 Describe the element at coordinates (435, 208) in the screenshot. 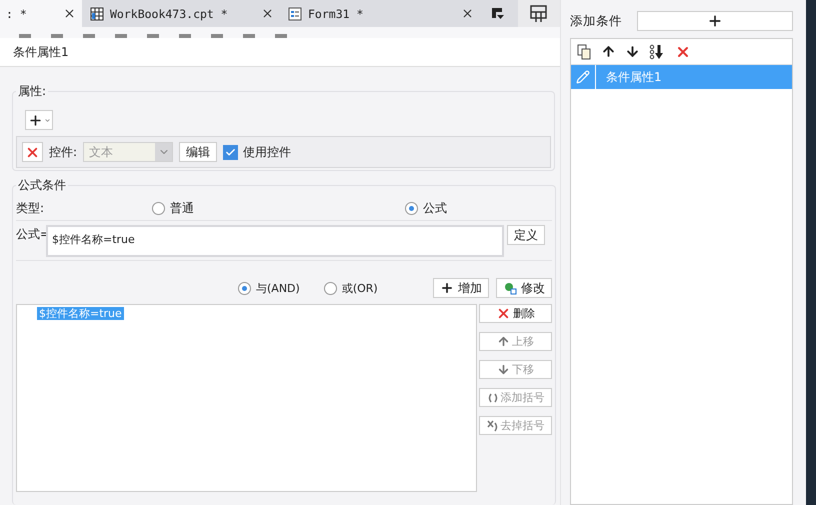

I see `radio-label: 公式` at that location.